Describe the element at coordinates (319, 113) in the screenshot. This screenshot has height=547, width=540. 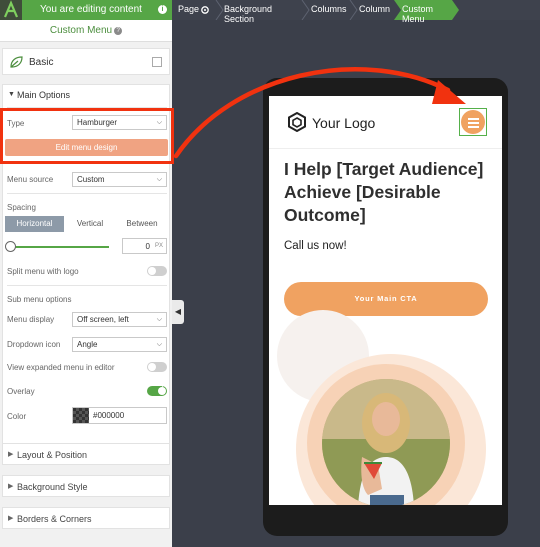
I see `annotation-arrow-icon` at that location.